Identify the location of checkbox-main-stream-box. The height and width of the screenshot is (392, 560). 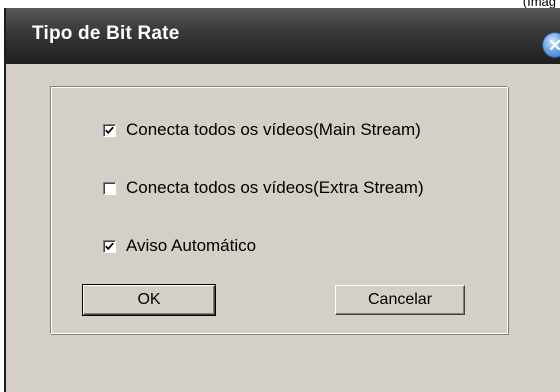
(109, 130).